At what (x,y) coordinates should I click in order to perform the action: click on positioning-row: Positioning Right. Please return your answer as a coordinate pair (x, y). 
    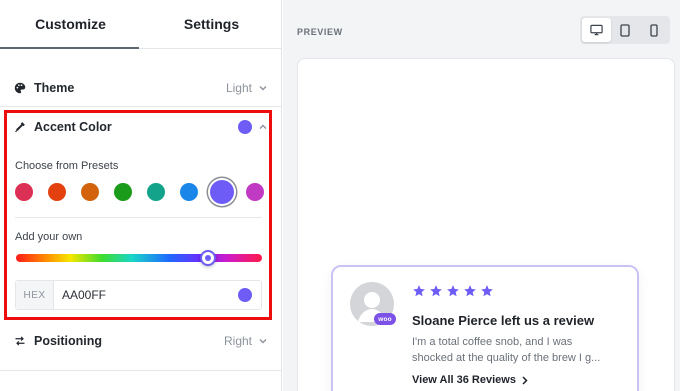
    Looking at the image, I should click on (141, 341).